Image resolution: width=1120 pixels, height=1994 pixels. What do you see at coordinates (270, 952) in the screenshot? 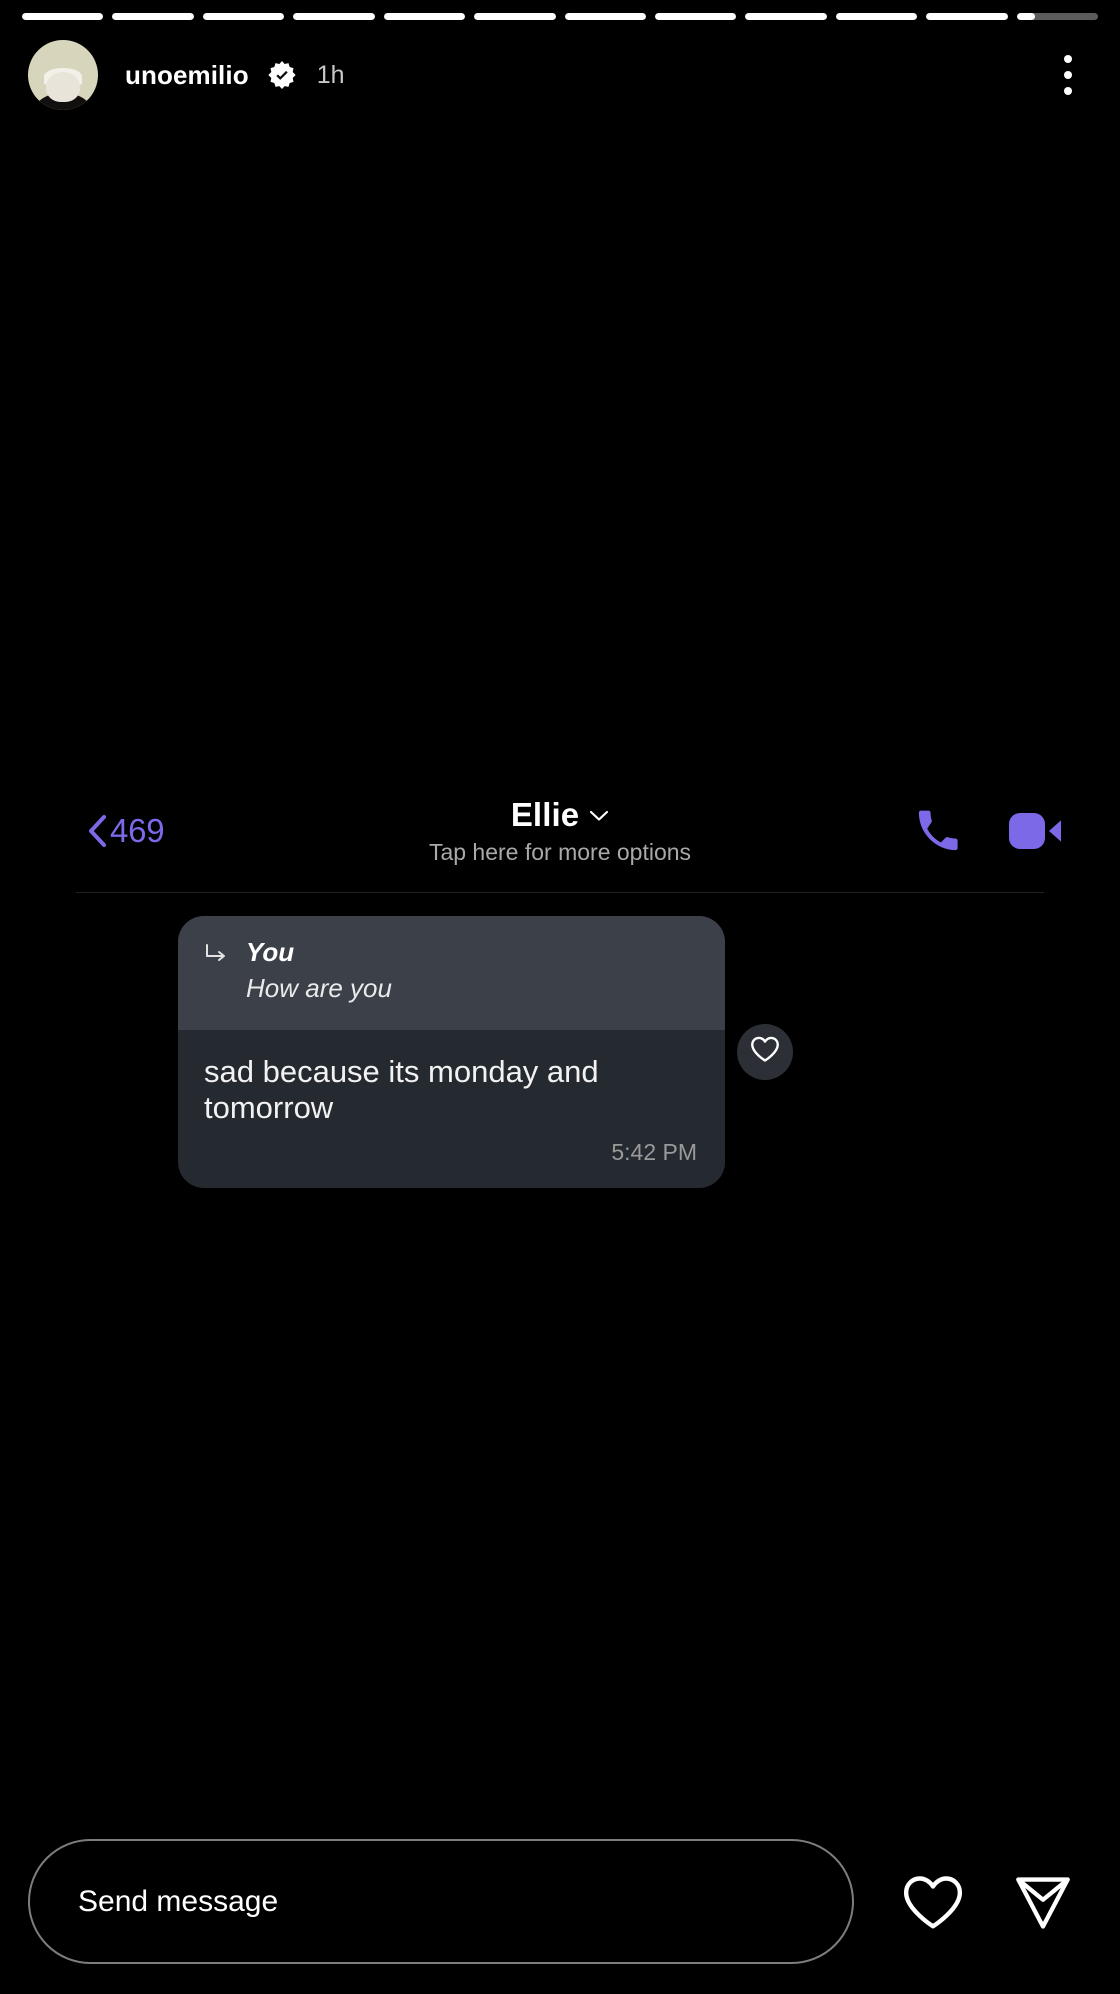
I see `quote-author: You` at bounding box center [270, 952].